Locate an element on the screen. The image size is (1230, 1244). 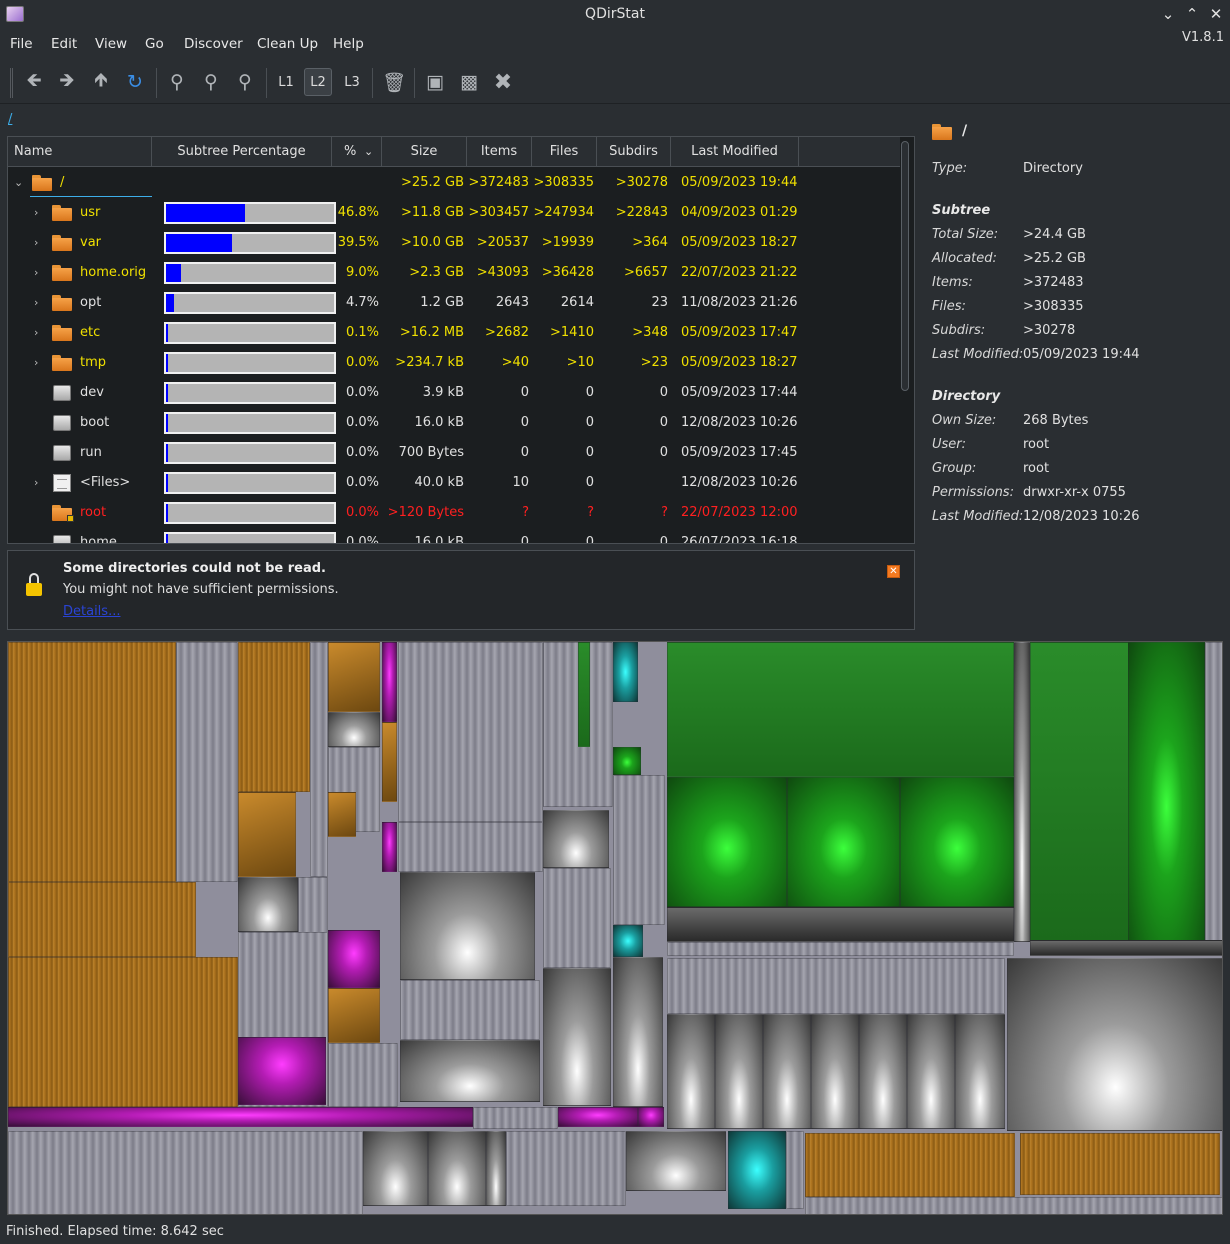
menu-go: Go is located at coordinates (154, 44).